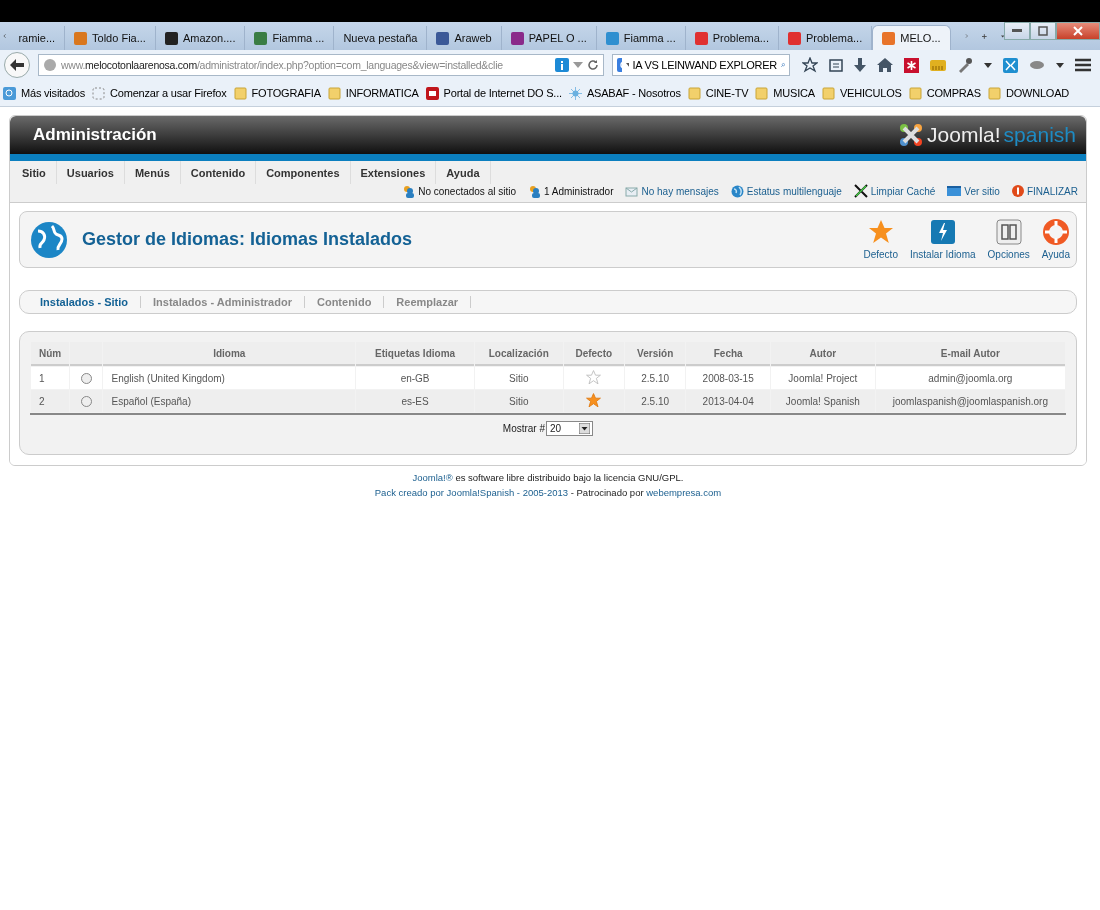 Image resolution: width=1100 pixels, height=910 pixels. I want to click on search-field: IA VS LEINWAND EXPLORER, so click(701, 65).